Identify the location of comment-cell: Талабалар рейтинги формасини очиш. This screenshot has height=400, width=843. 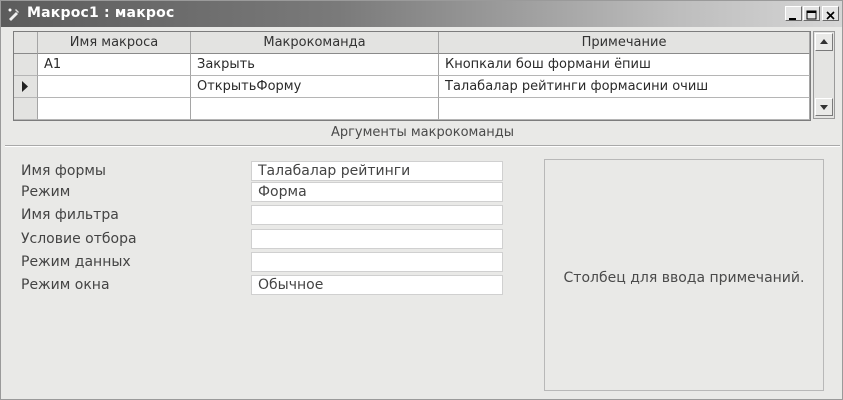
(624, 87).